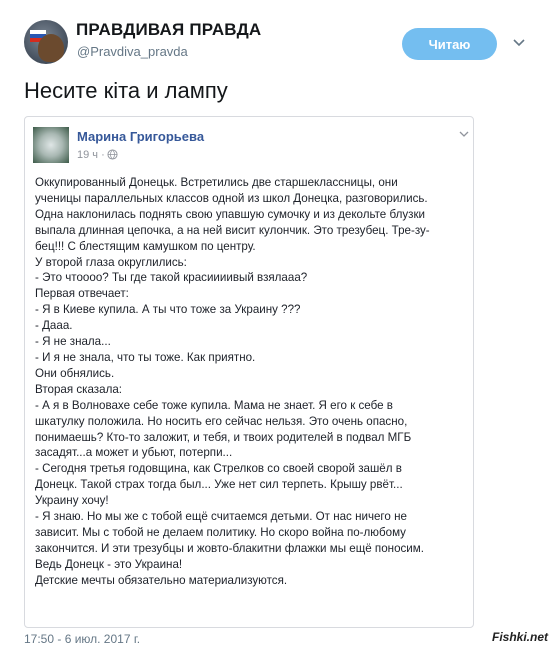  Describe the element at coordinates (141, 136) in the screenshot. I see `post-author-name: Марина Григорьева` at that location.